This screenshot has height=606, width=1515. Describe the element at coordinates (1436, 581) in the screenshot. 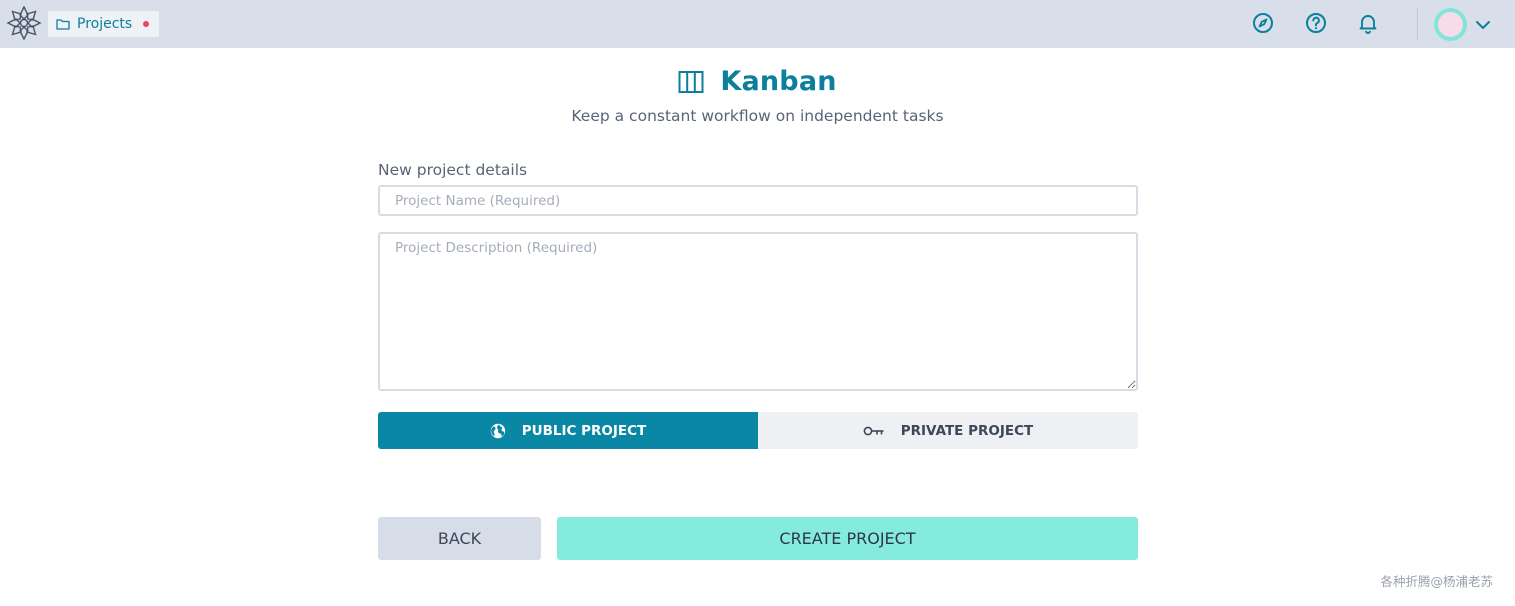

I see `watermark-text: 各种折腾@杨浦老苏` at that location.